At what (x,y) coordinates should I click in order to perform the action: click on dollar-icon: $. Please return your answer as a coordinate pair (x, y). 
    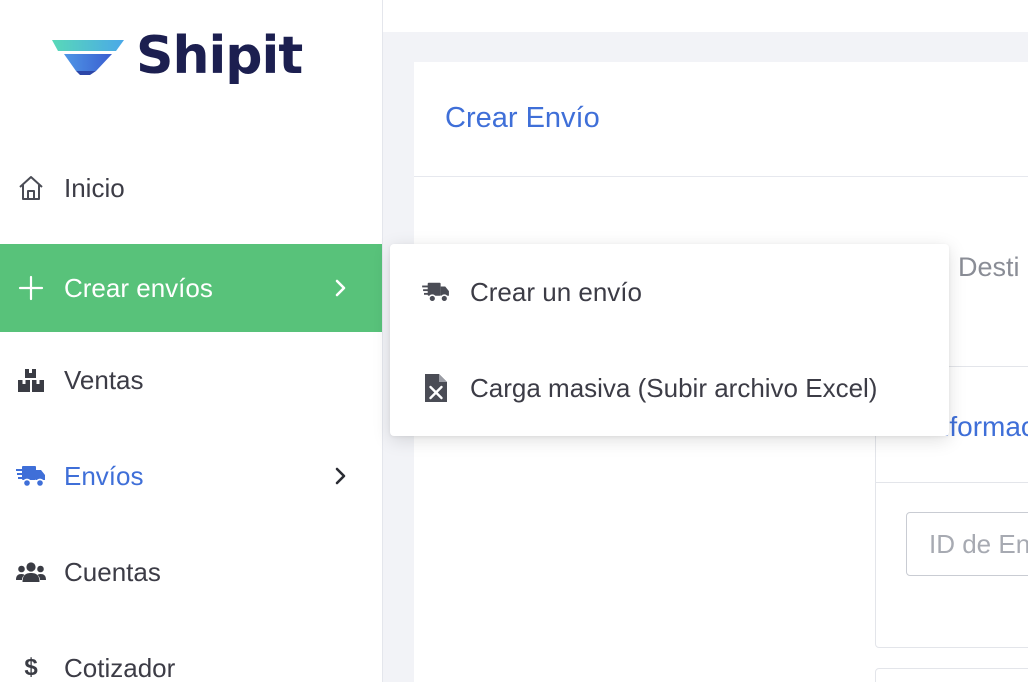
    Looking at the image, I should click on (31, 667).